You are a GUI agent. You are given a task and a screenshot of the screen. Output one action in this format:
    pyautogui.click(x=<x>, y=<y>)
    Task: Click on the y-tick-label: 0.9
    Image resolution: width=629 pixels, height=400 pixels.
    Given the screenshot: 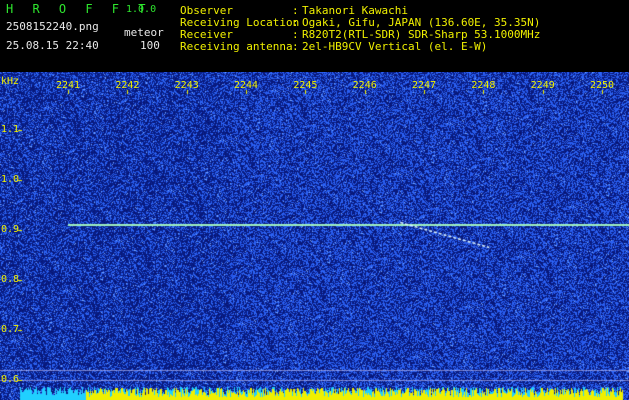 What is the action you would take?
    pyautogui.click(x=10, y=229)
    